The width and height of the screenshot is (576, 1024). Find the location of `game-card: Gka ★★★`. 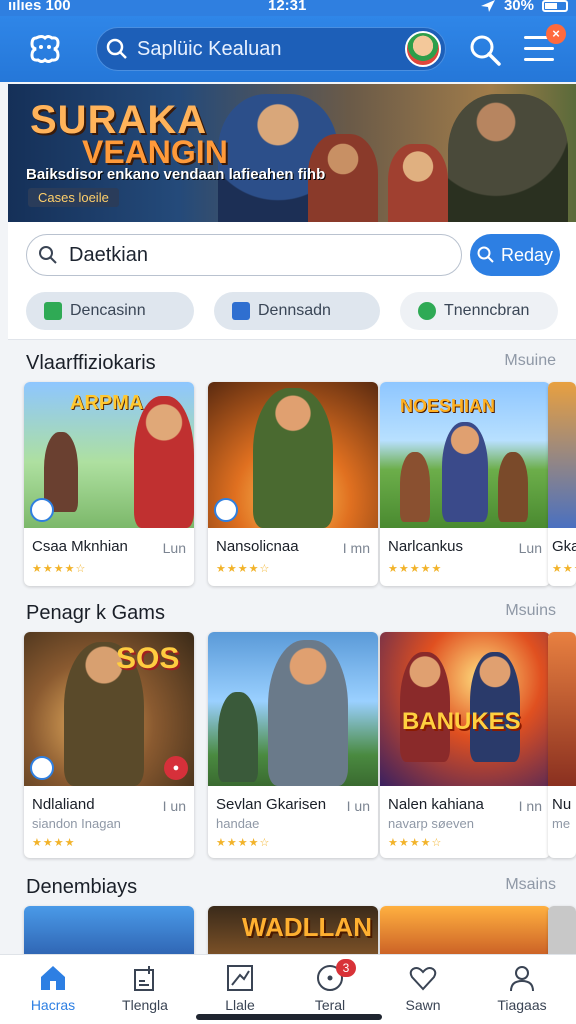

game-card: Gka ★★★ is located at coordinates (562, 484).